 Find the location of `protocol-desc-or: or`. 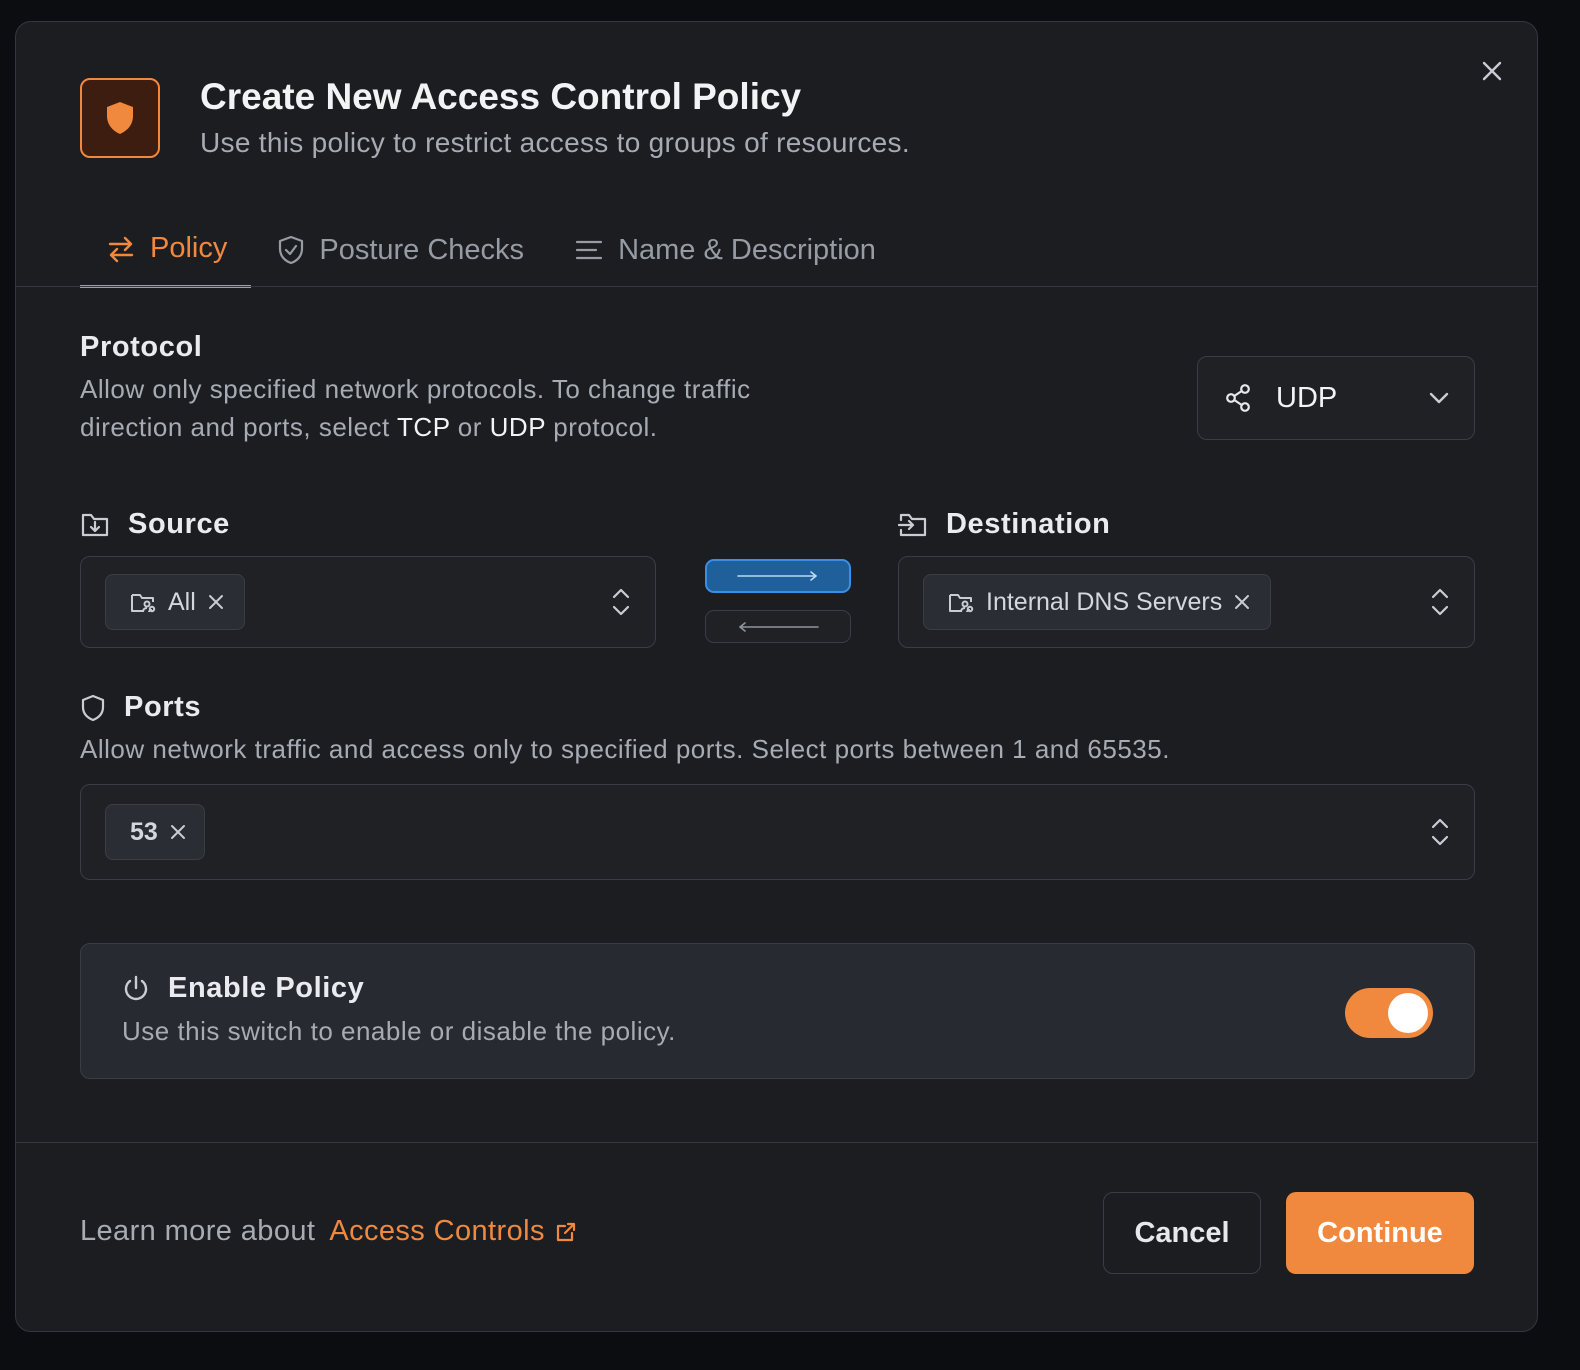

protocol-desc-or: or is located at coordinates (470, 427).